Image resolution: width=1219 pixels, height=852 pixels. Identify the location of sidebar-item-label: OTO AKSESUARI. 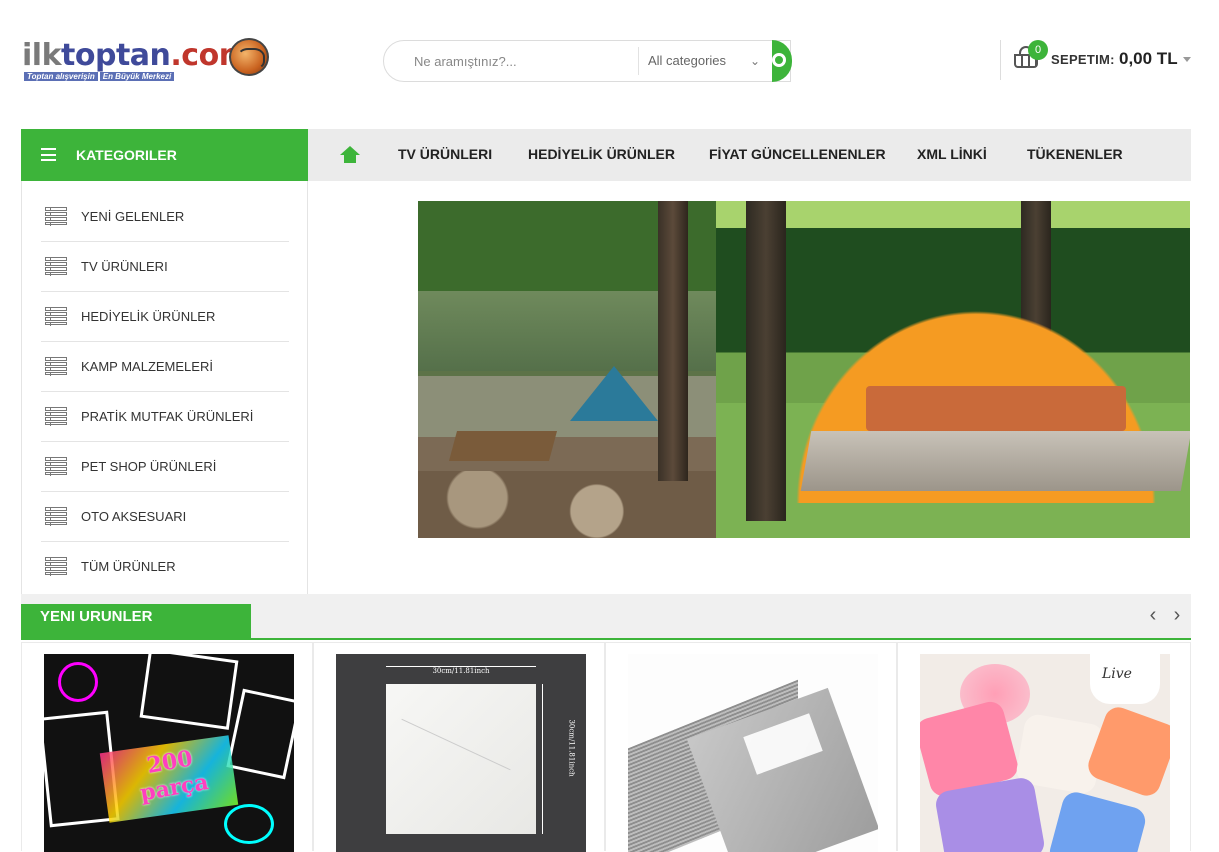
(134, 516).